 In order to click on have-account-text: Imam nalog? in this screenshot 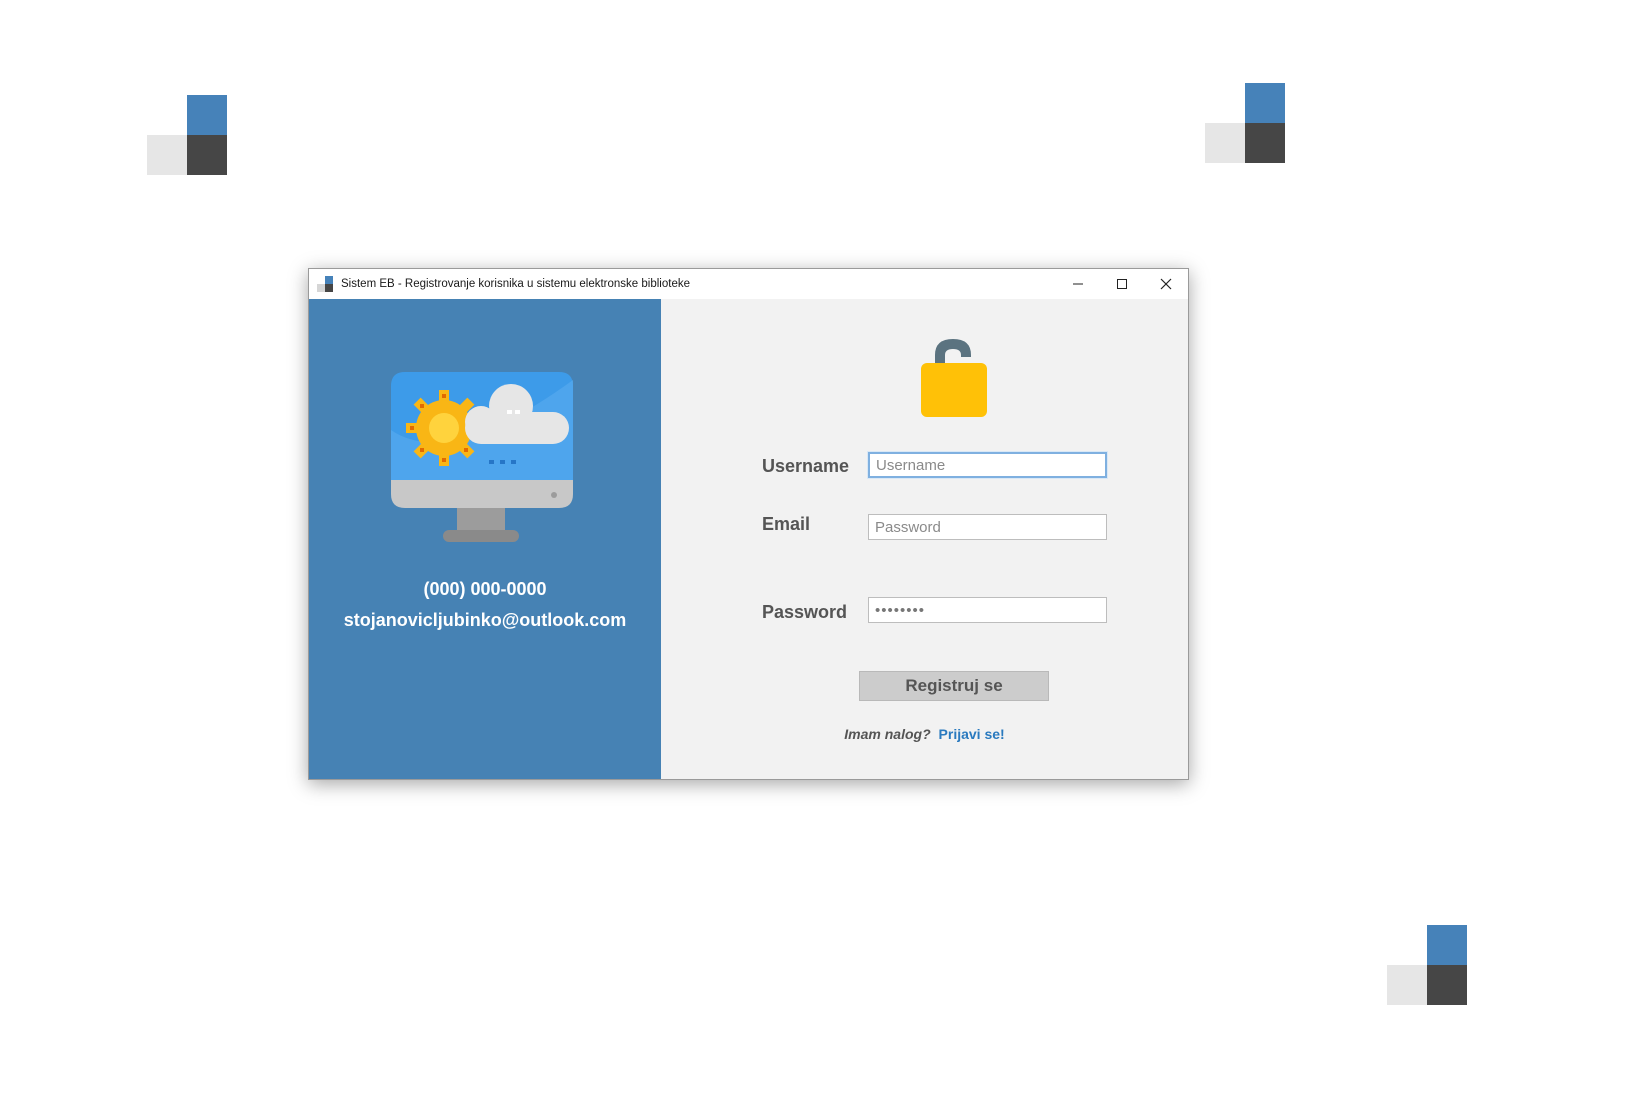, I will do `click(887, 734)`.